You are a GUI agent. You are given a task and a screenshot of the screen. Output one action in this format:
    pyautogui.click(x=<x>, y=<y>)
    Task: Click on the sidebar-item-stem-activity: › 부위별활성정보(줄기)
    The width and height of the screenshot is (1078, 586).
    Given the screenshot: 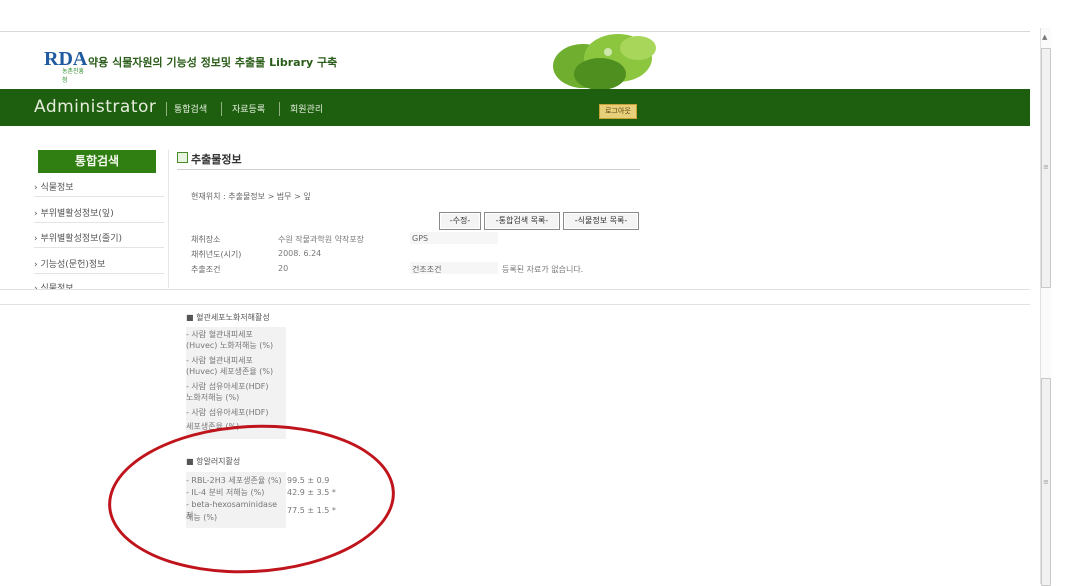 What is the action you would take?
    pyautogui.click(x=78, y=237)
    